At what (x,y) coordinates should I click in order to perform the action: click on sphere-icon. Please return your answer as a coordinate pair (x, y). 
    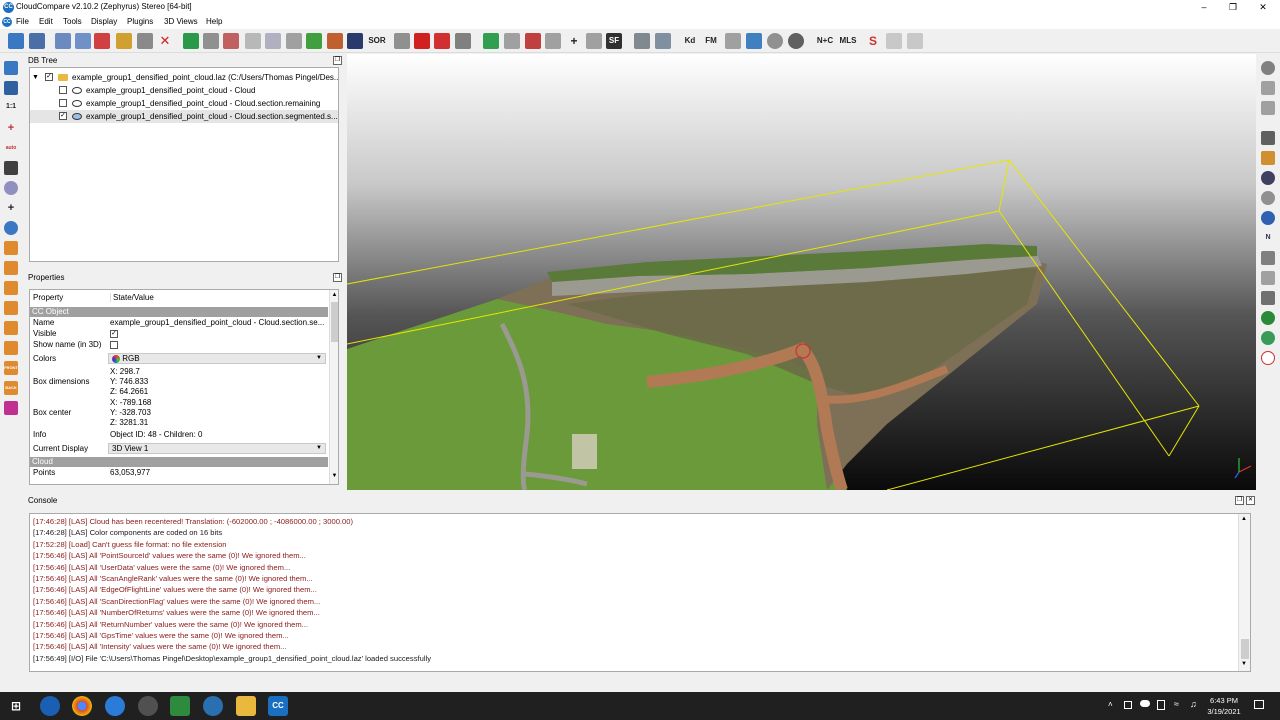
    Looking at the image, I should click on (775, 41).